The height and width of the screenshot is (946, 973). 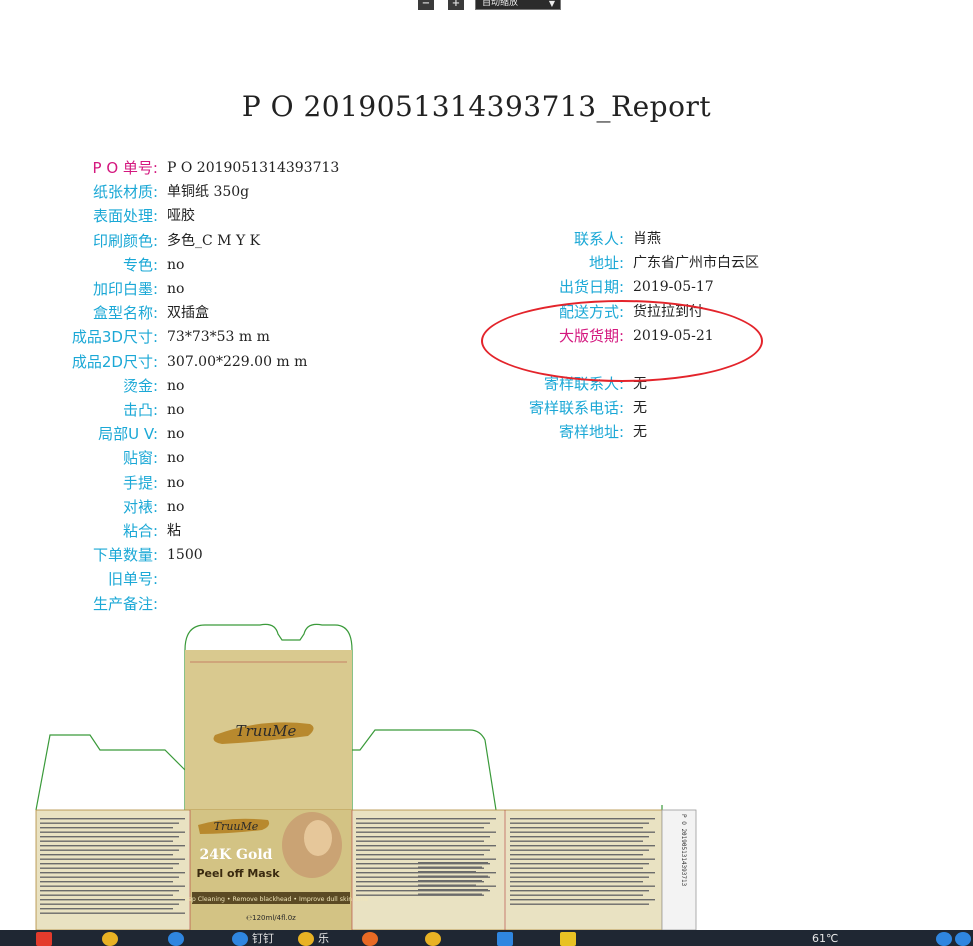 I want to click on pdf-toolbar: − + 自动缩放 ▼, so click(x=486, y=5).